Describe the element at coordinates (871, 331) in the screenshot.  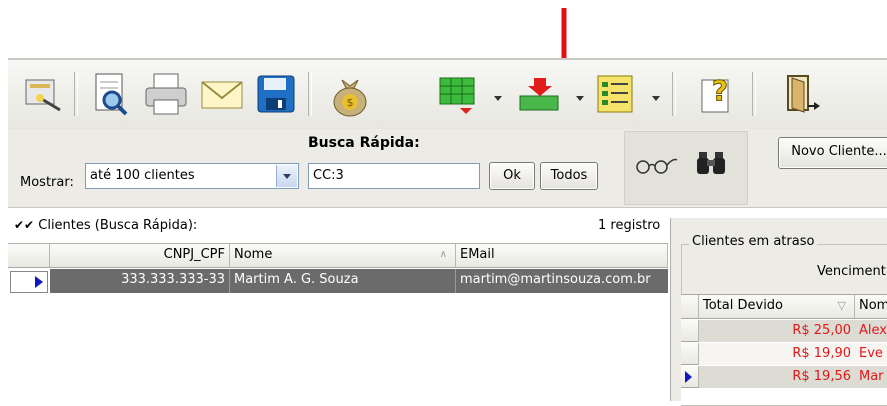
I see `cell-overdue-name: Alex` at that location.